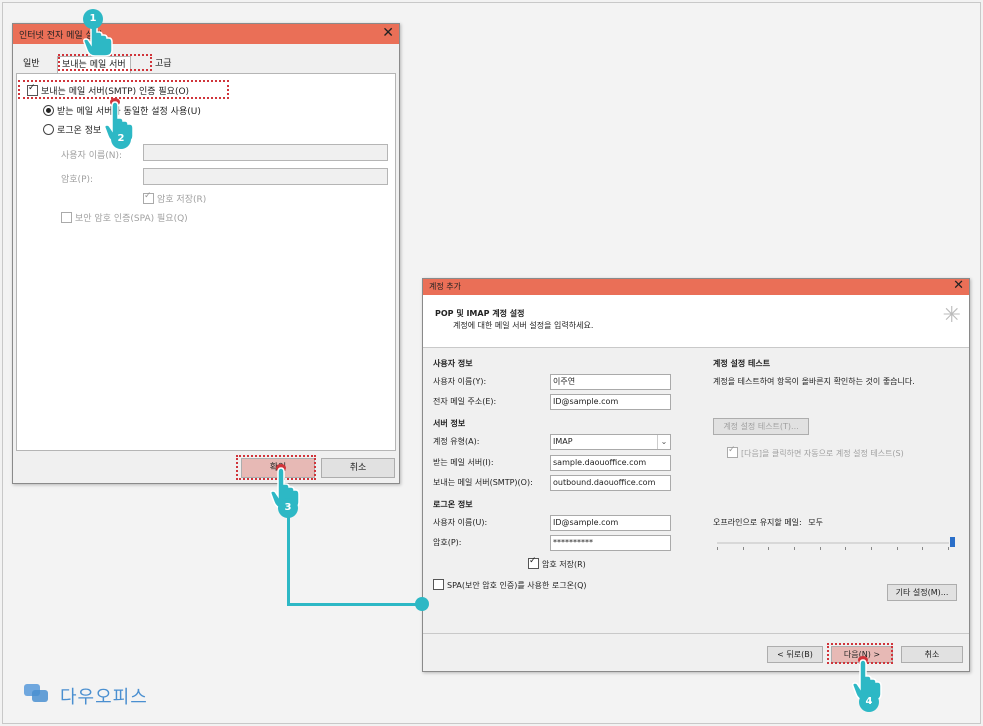 Image resolution: width=983 pixels, height=726 pixels. I want to click on user-label: 사용자 이름(U):, so click(460, 522).